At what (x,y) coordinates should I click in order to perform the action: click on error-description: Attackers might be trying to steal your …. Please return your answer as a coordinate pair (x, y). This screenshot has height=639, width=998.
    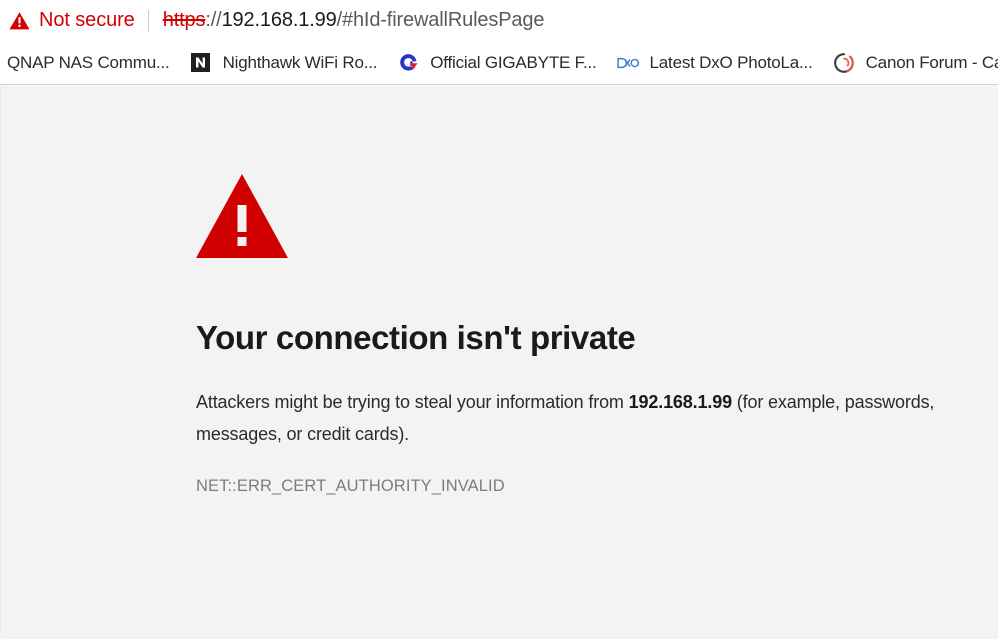
    Looking at the image, I should click on (581, 418).